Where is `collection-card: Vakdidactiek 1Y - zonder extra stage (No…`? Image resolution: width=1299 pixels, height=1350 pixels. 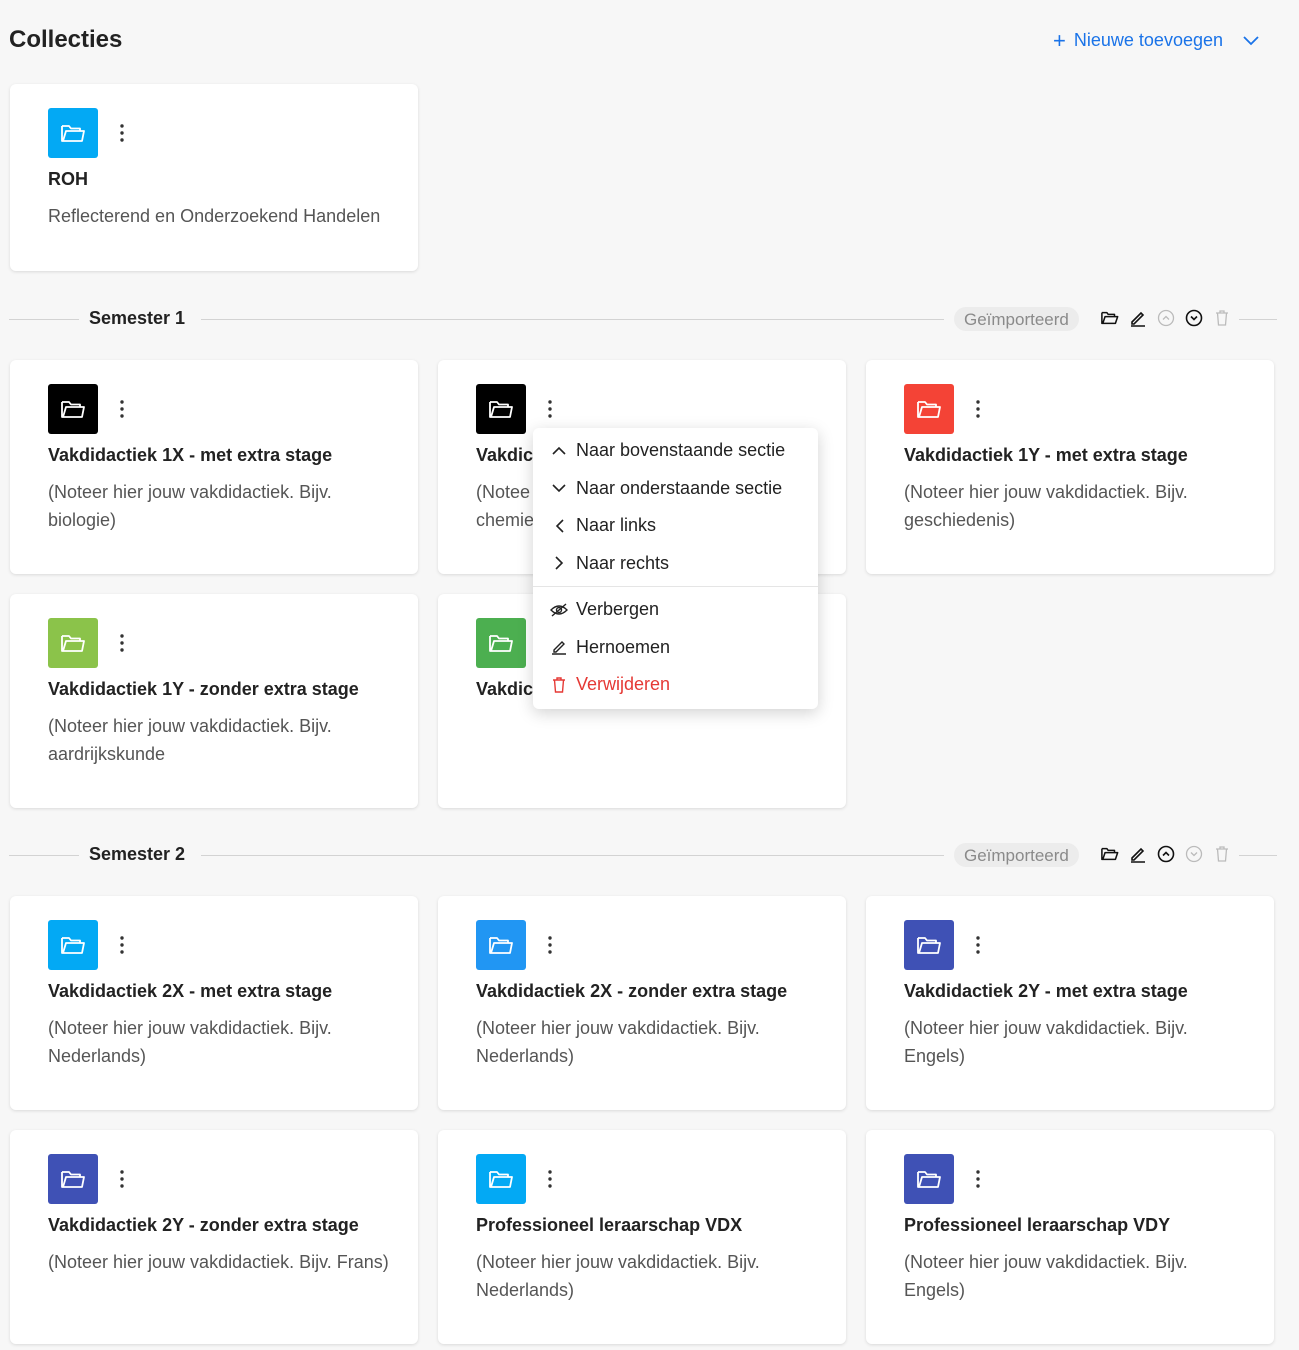
collection-card: Vakdidactiek 1Y - zonder extra stage (No… is located at coordinates (214, 701).